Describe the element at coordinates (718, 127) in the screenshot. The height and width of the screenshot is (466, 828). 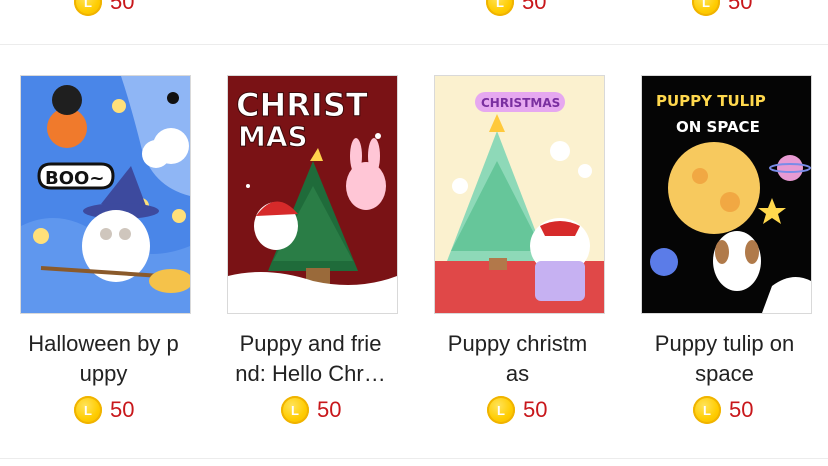
I see `art-text: ON SPACE` at that location.